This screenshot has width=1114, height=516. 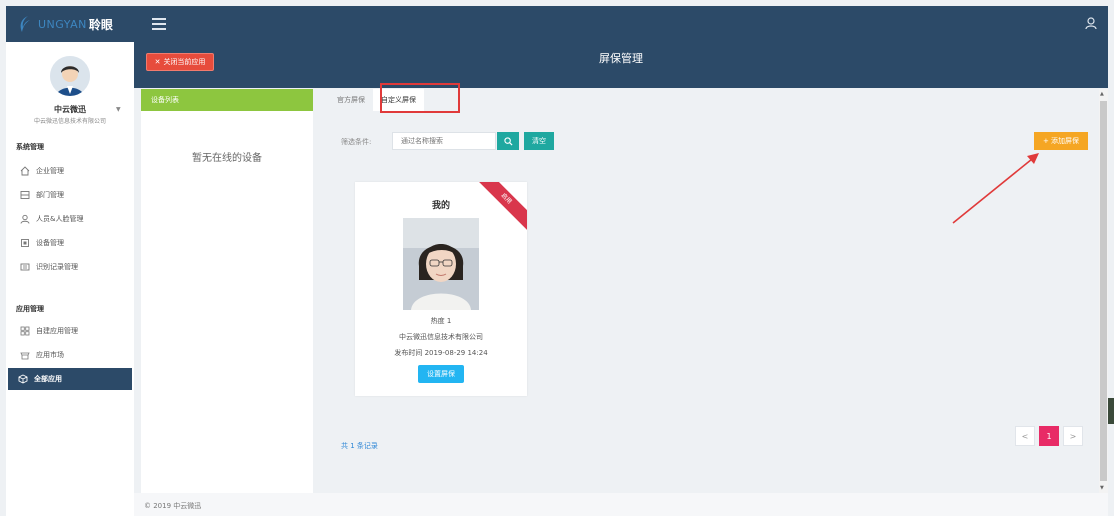 I want to click on filter-label: 筛选条件:, so click(x=356, y=142).